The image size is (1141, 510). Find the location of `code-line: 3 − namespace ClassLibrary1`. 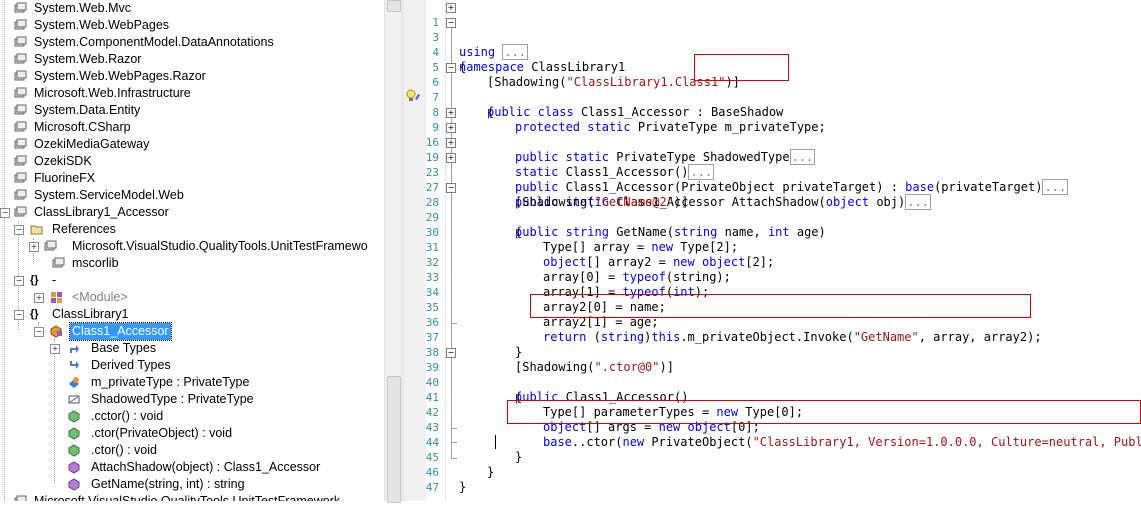

code-line: 3 − namespace ClassLibrary1 is located at coordinates (772, 44).